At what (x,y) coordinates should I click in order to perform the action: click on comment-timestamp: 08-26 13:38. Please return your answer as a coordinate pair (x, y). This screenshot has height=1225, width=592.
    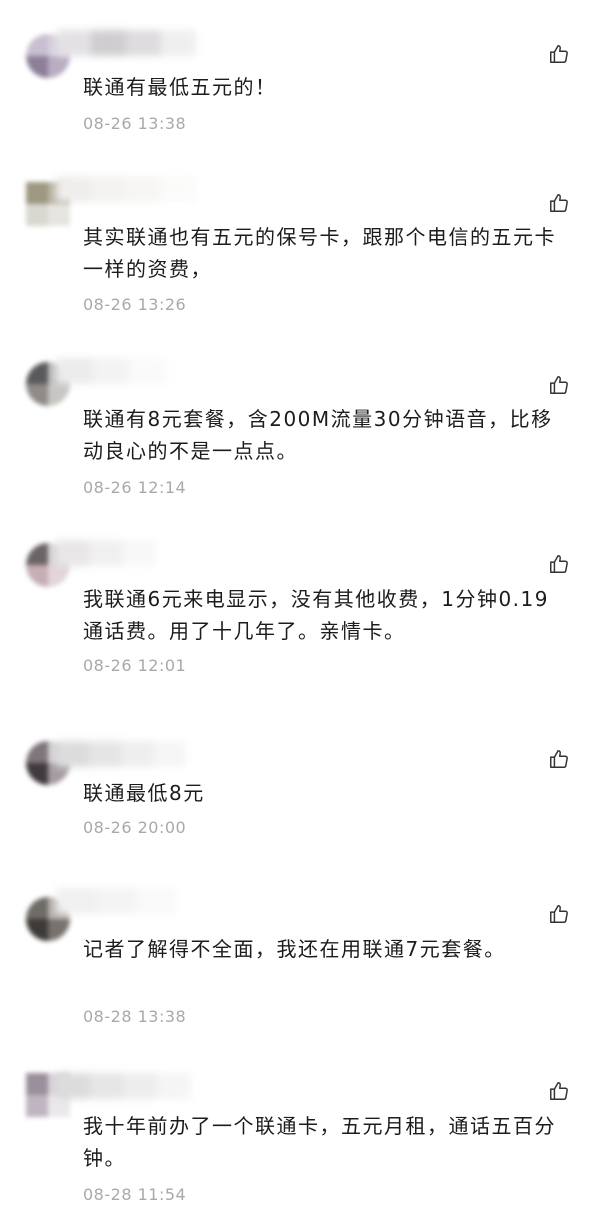
    Looking at the image, I should click on (135, 123).